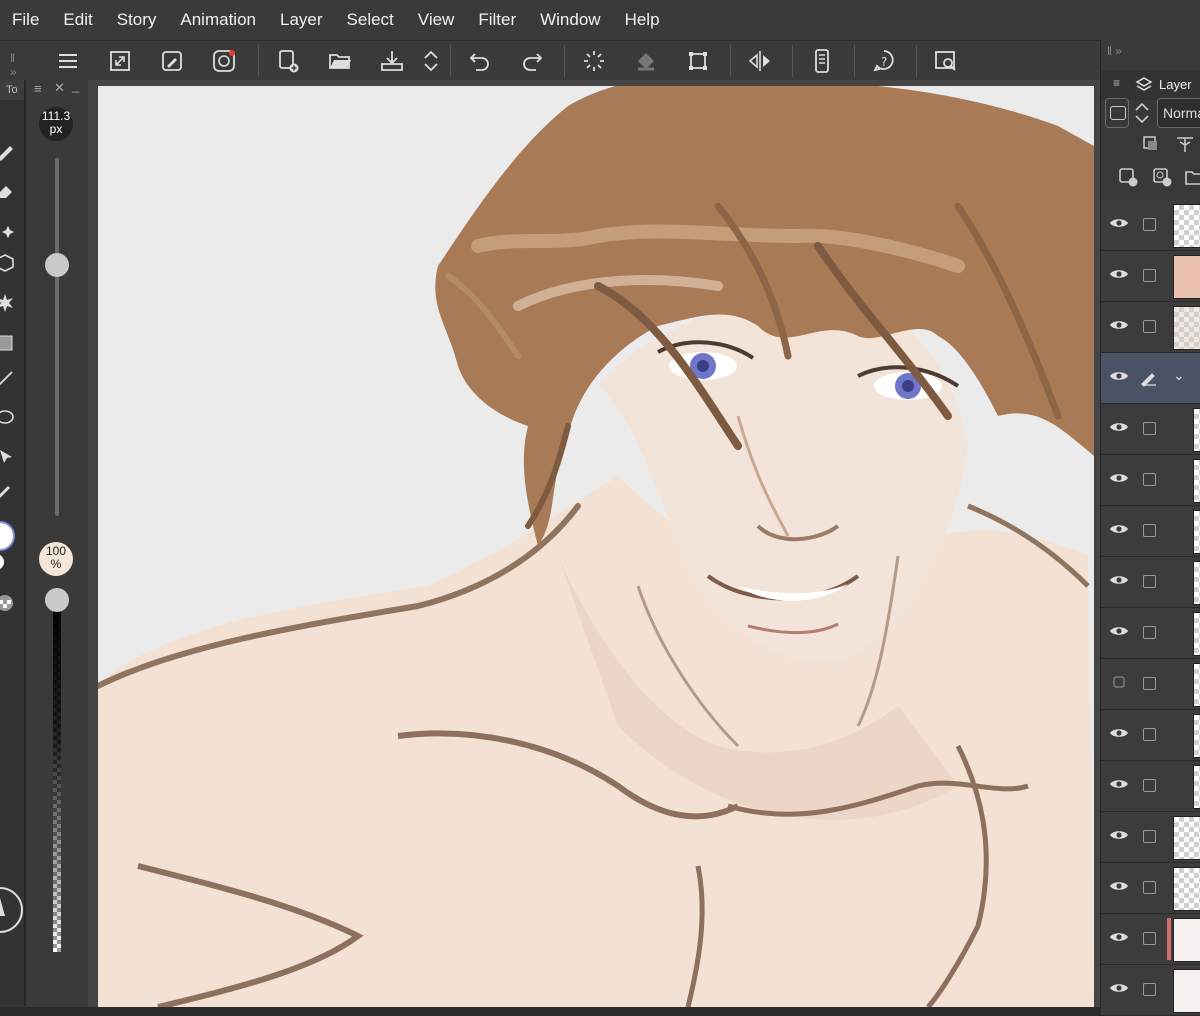 This screenshot has width=1200, height=1016. I want to click on line-tool-icon, so click(8, 379).